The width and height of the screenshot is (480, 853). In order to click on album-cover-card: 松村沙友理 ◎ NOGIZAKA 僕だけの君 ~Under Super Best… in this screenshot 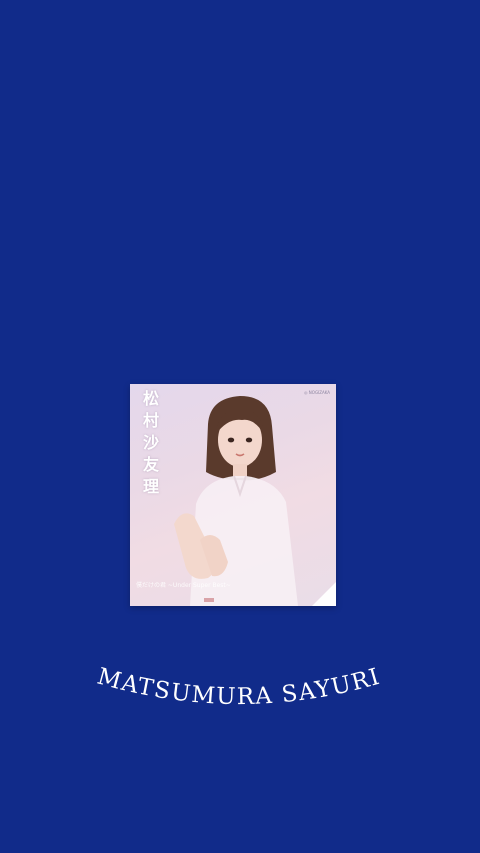, I will do `click(233, 495)`.